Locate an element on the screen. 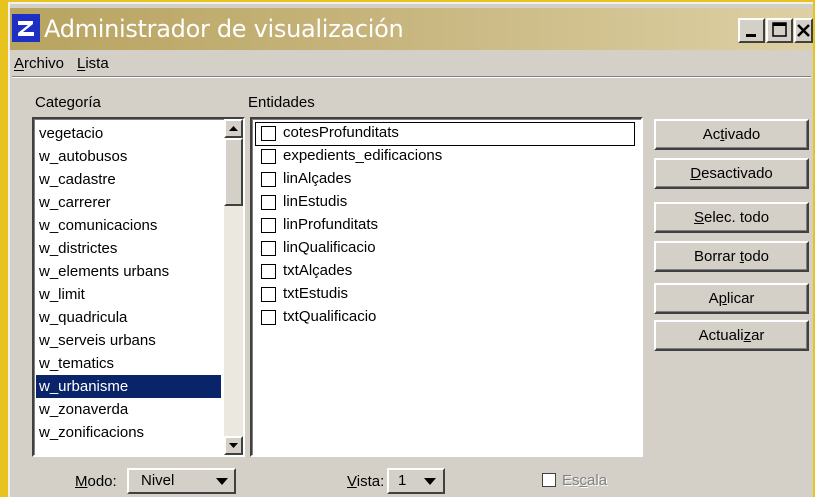 Image resolution: width=815 pixels, height=497 pixels. actualizar-button: Actualizar is located at coordinates (731, 335).